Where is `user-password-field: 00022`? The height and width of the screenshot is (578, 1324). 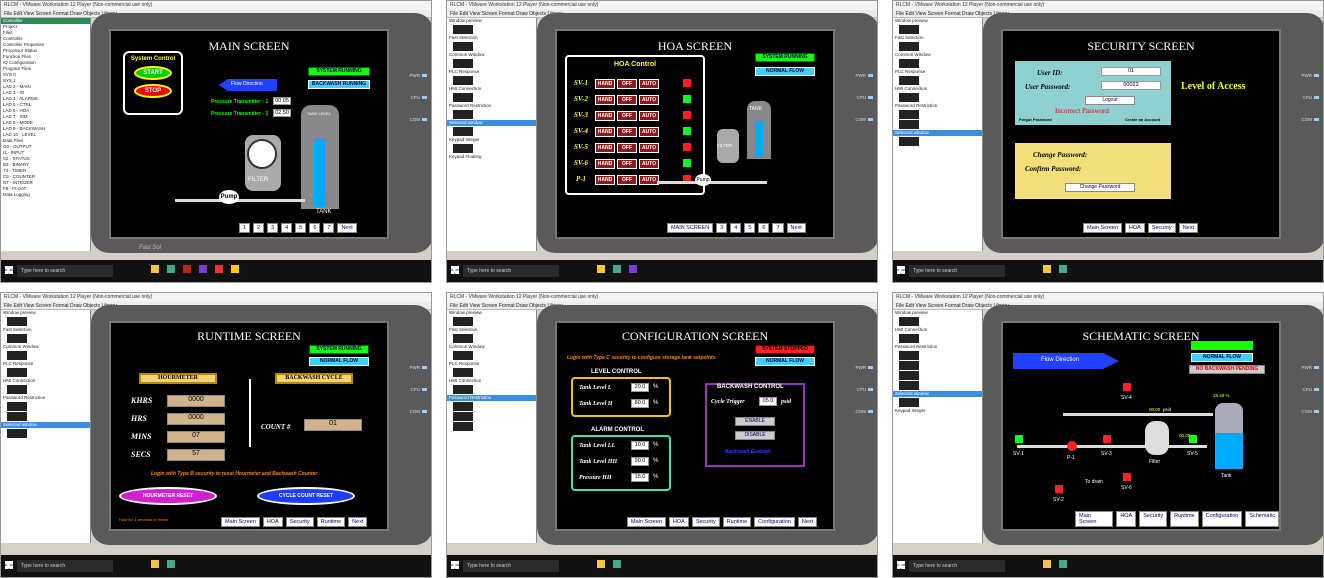 user-password-field: 00022 is located at coordinates (1131, 85).